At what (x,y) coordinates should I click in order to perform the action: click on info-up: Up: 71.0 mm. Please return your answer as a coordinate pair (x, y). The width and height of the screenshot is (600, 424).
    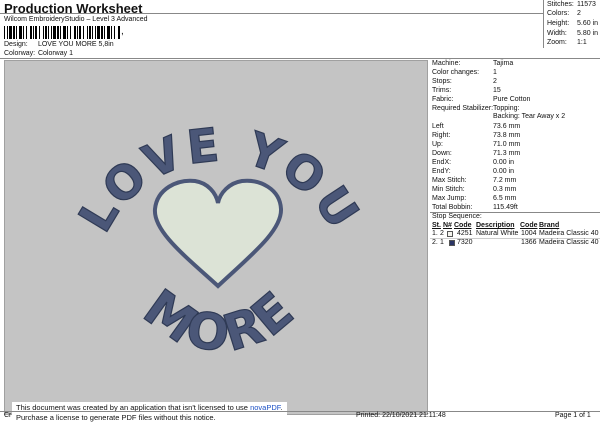
    Looking at the image, I should click on (476, 144).